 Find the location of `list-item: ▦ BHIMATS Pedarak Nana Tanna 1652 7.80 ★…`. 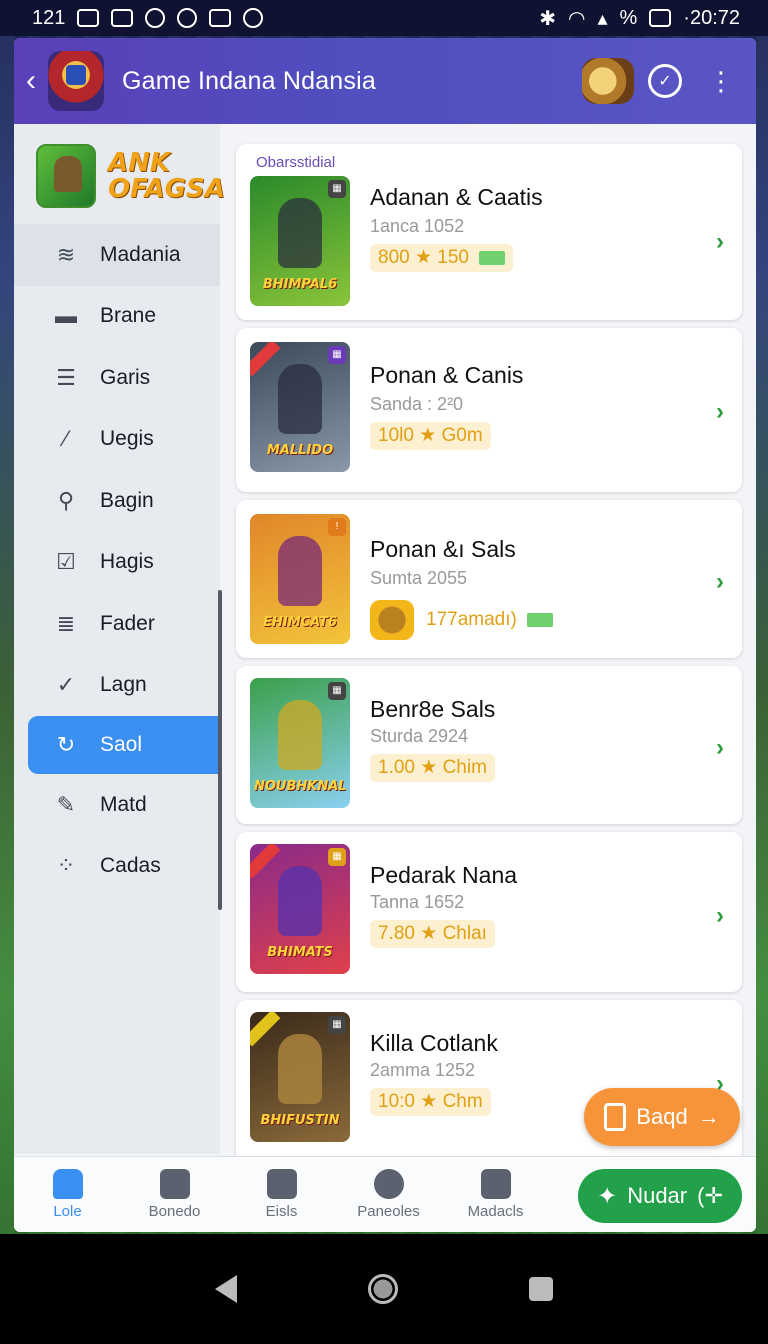

list-item: ▦ BHIMATS Pedarak Nana Tanna 1652 7.80 ★… is located at coordinates (489, 912).